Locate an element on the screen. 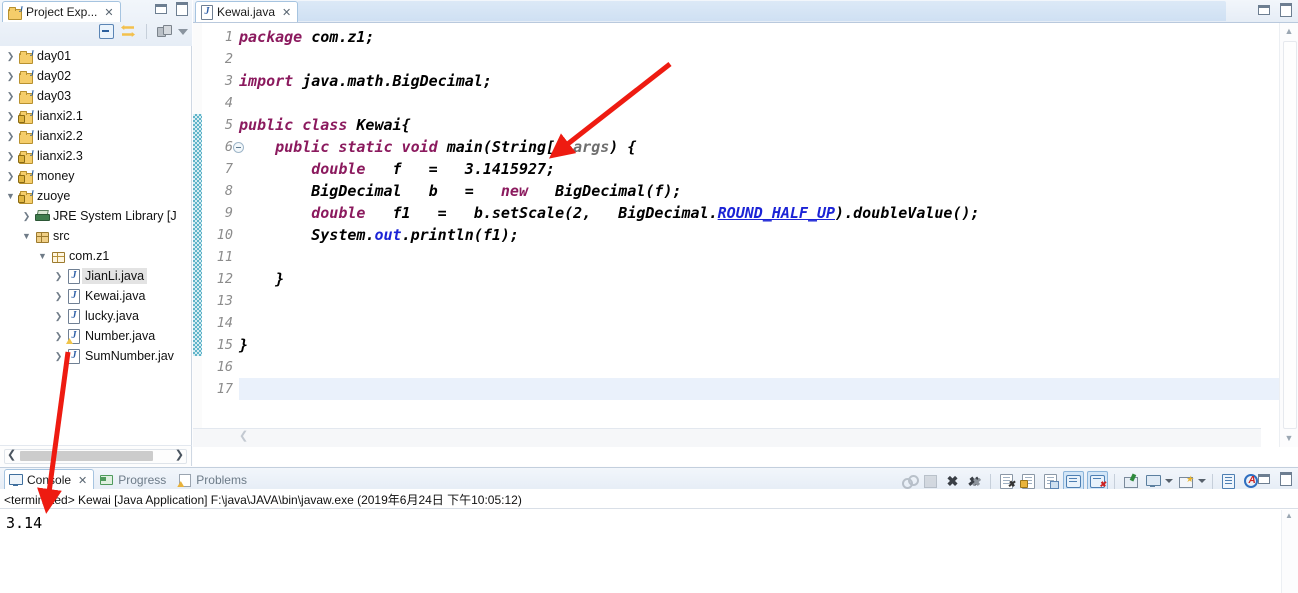 This screenshot has height=593, width=1298. tree-item-lianxi2-3: ❯ Jlianxi2.3 is located at coordinates (95, 156).